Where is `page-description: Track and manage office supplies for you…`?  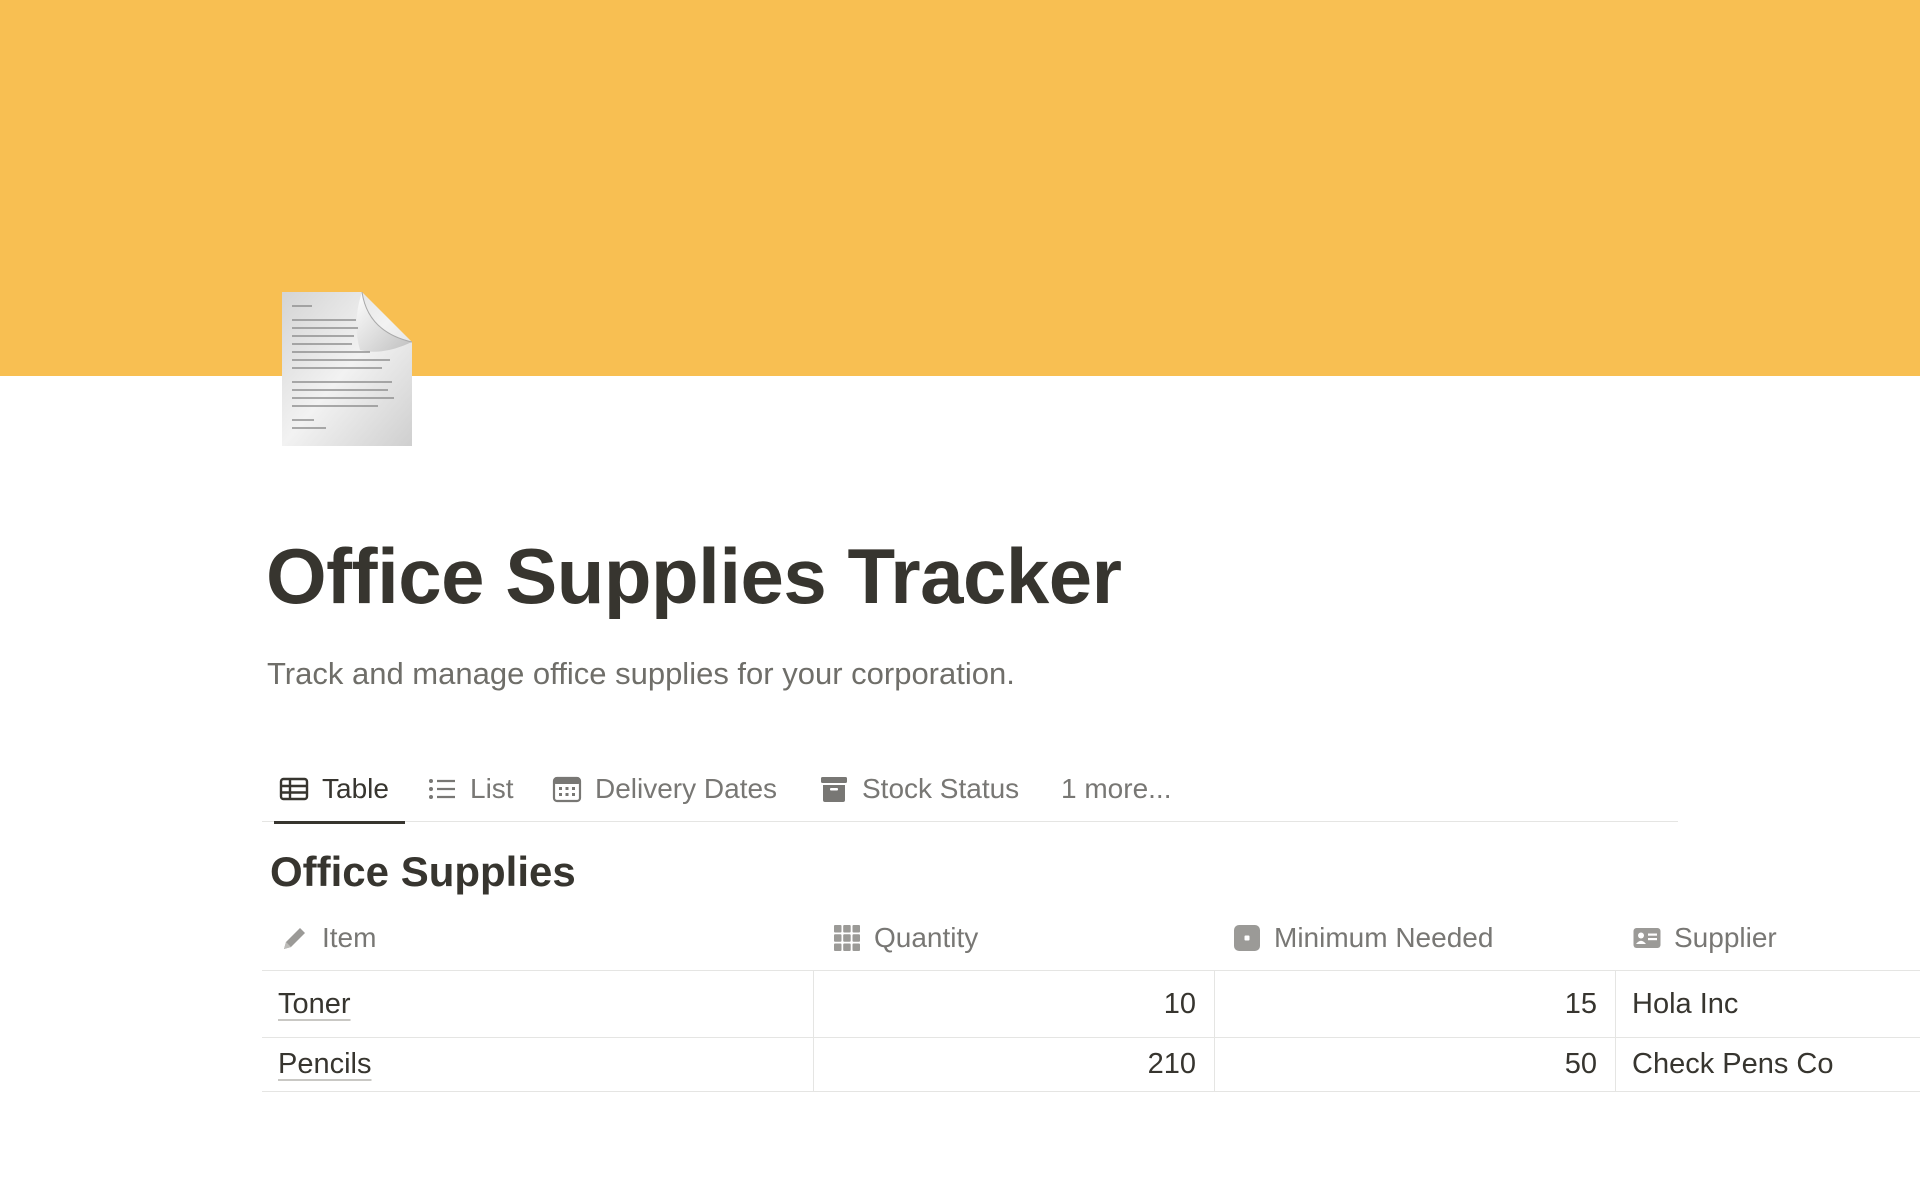
page-description: Track and manage office supplies for you… is located at coordinates (641, 674).